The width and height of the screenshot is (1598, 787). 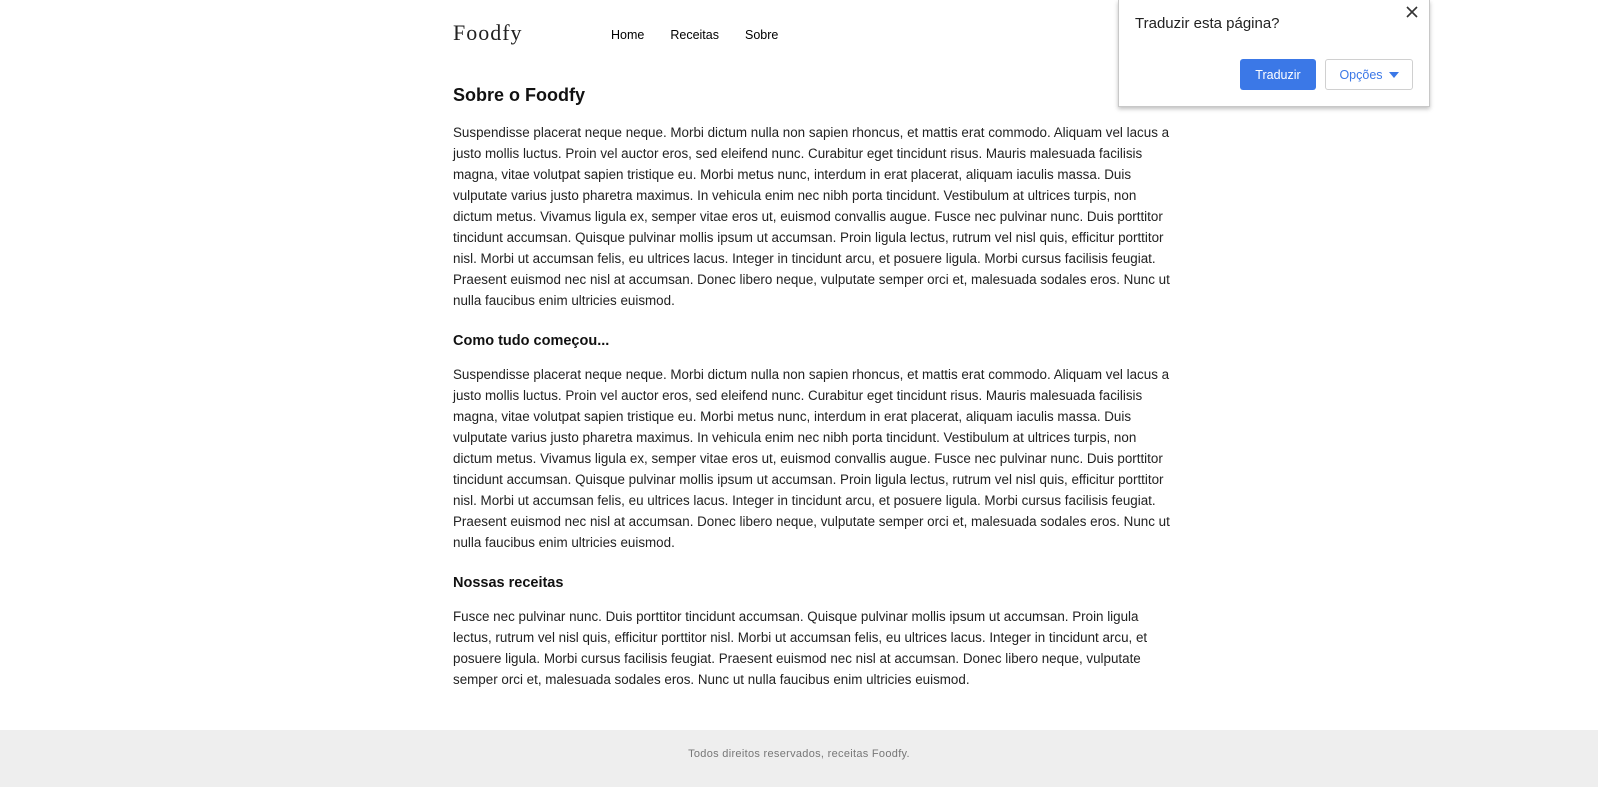 What do you see at coordinates (1393, 74) in the screenshot?
I see `caret-down-icon` at bounding box center [1393, 74].